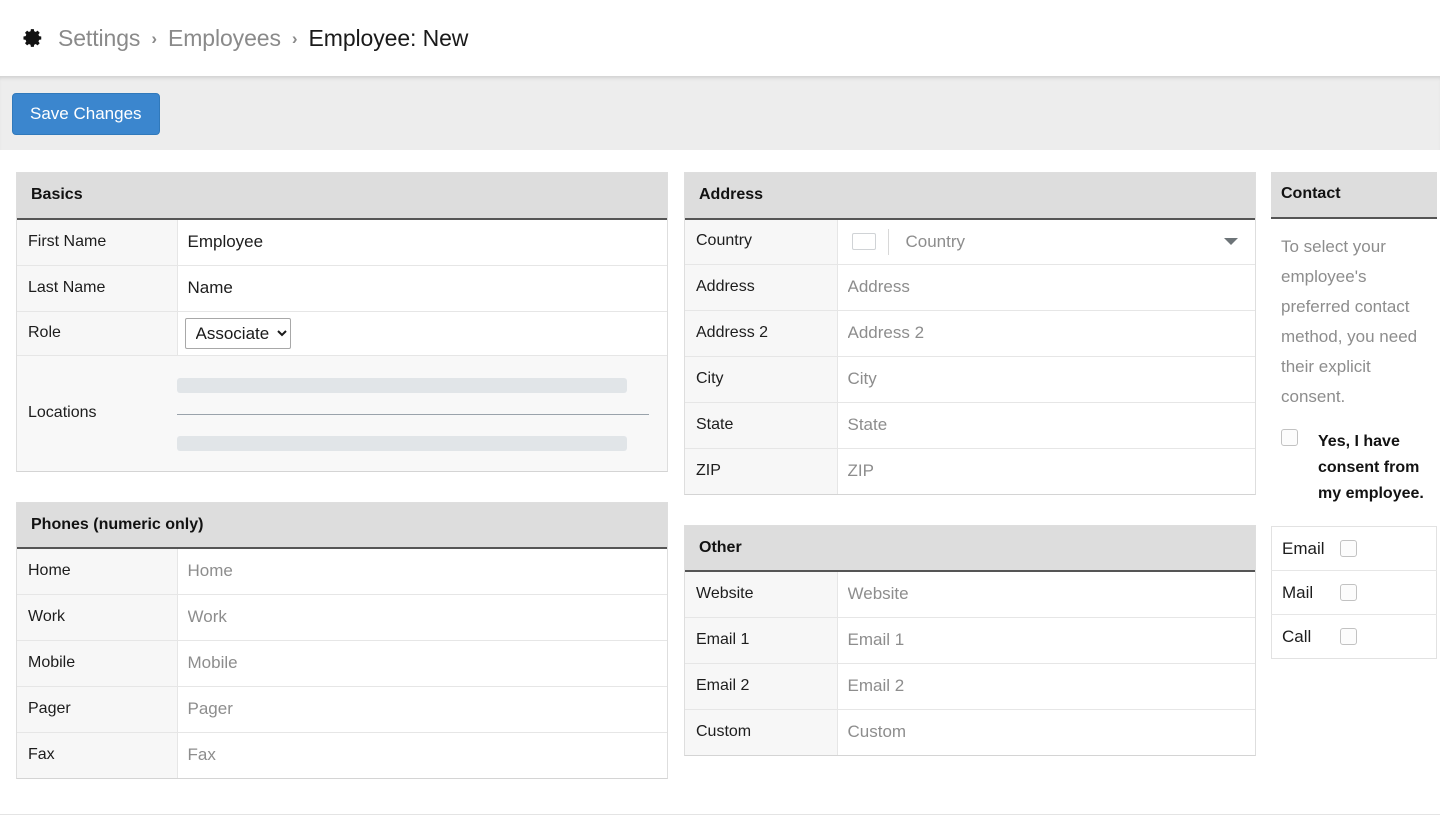 Image resolution: width=1440 pixels, height=823 pixels. Describe the element at coordinates (720, 38) in the screenshot. I see `breadcrumb-bar: Settings › Employees › Employee: New` at that location.